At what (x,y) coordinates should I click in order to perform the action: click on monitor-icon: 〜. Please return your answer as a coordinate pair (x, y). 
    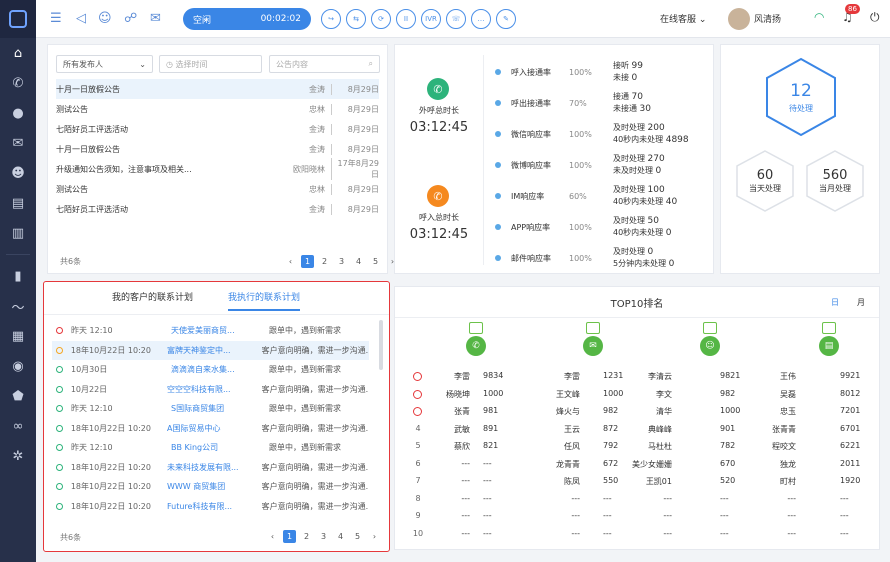
    Looking at the image, I should click on (18, 306).